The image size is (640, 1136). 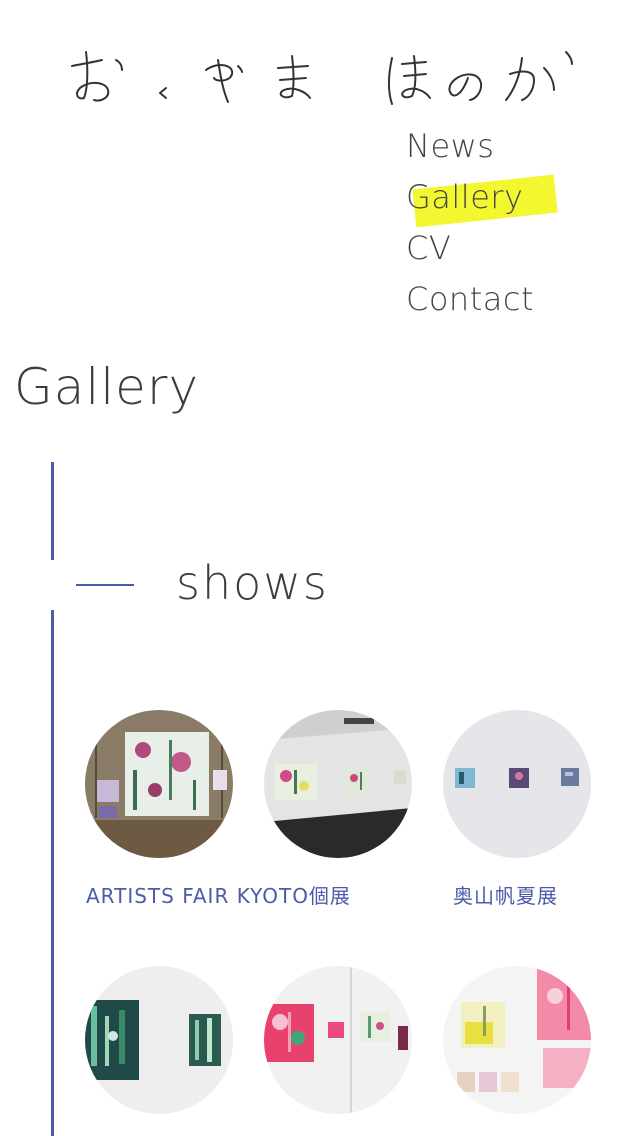 What do you see at coordinates (52, 511) in the screenshot?
I see `timeline-line-top` at bounding box center [52, 511].